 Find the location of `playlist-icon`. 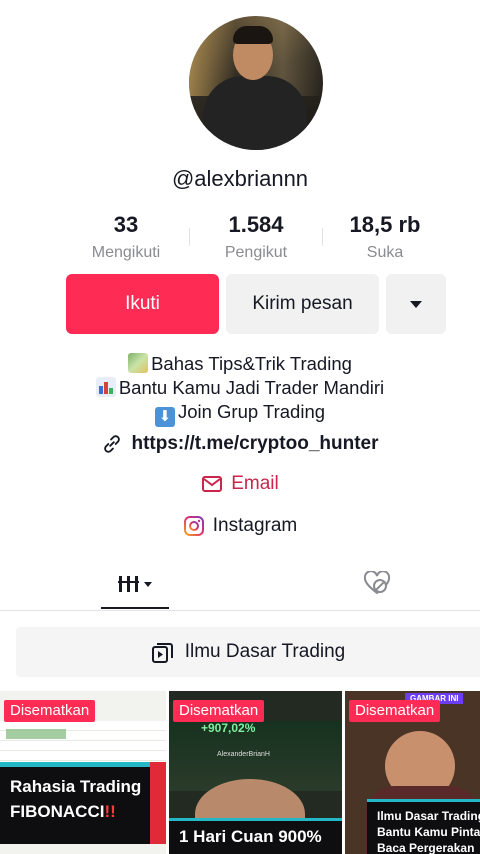

playlist-icon is located at coordinates (162, 653).